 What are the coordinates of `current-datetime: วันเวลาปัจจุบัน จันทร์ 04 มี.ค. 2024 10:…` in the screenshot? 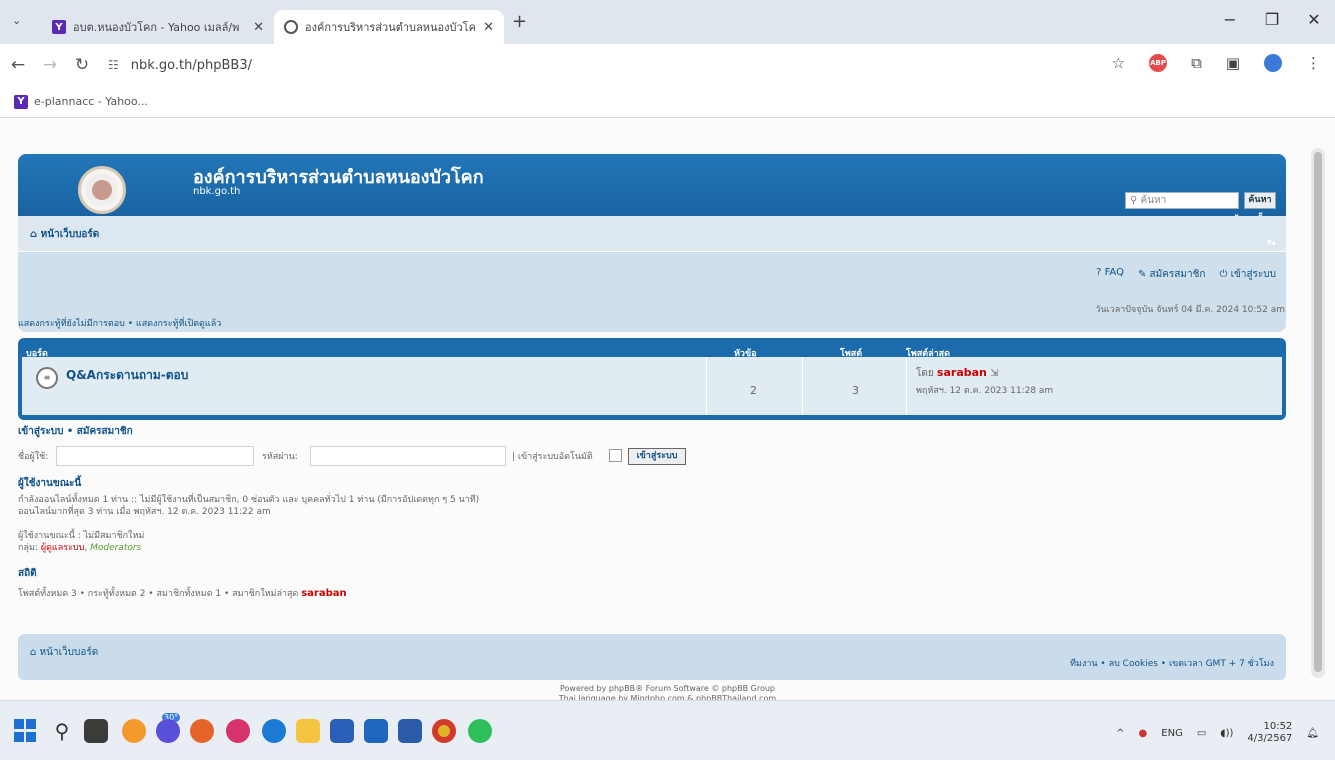 It's located at (1190, 310).